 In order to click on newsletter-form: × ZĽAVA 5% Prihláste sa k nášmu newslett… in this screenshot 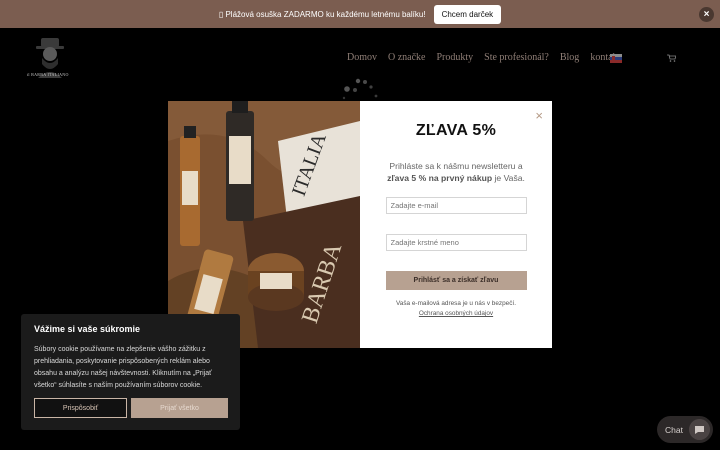, I will do `click(456, 224)`.